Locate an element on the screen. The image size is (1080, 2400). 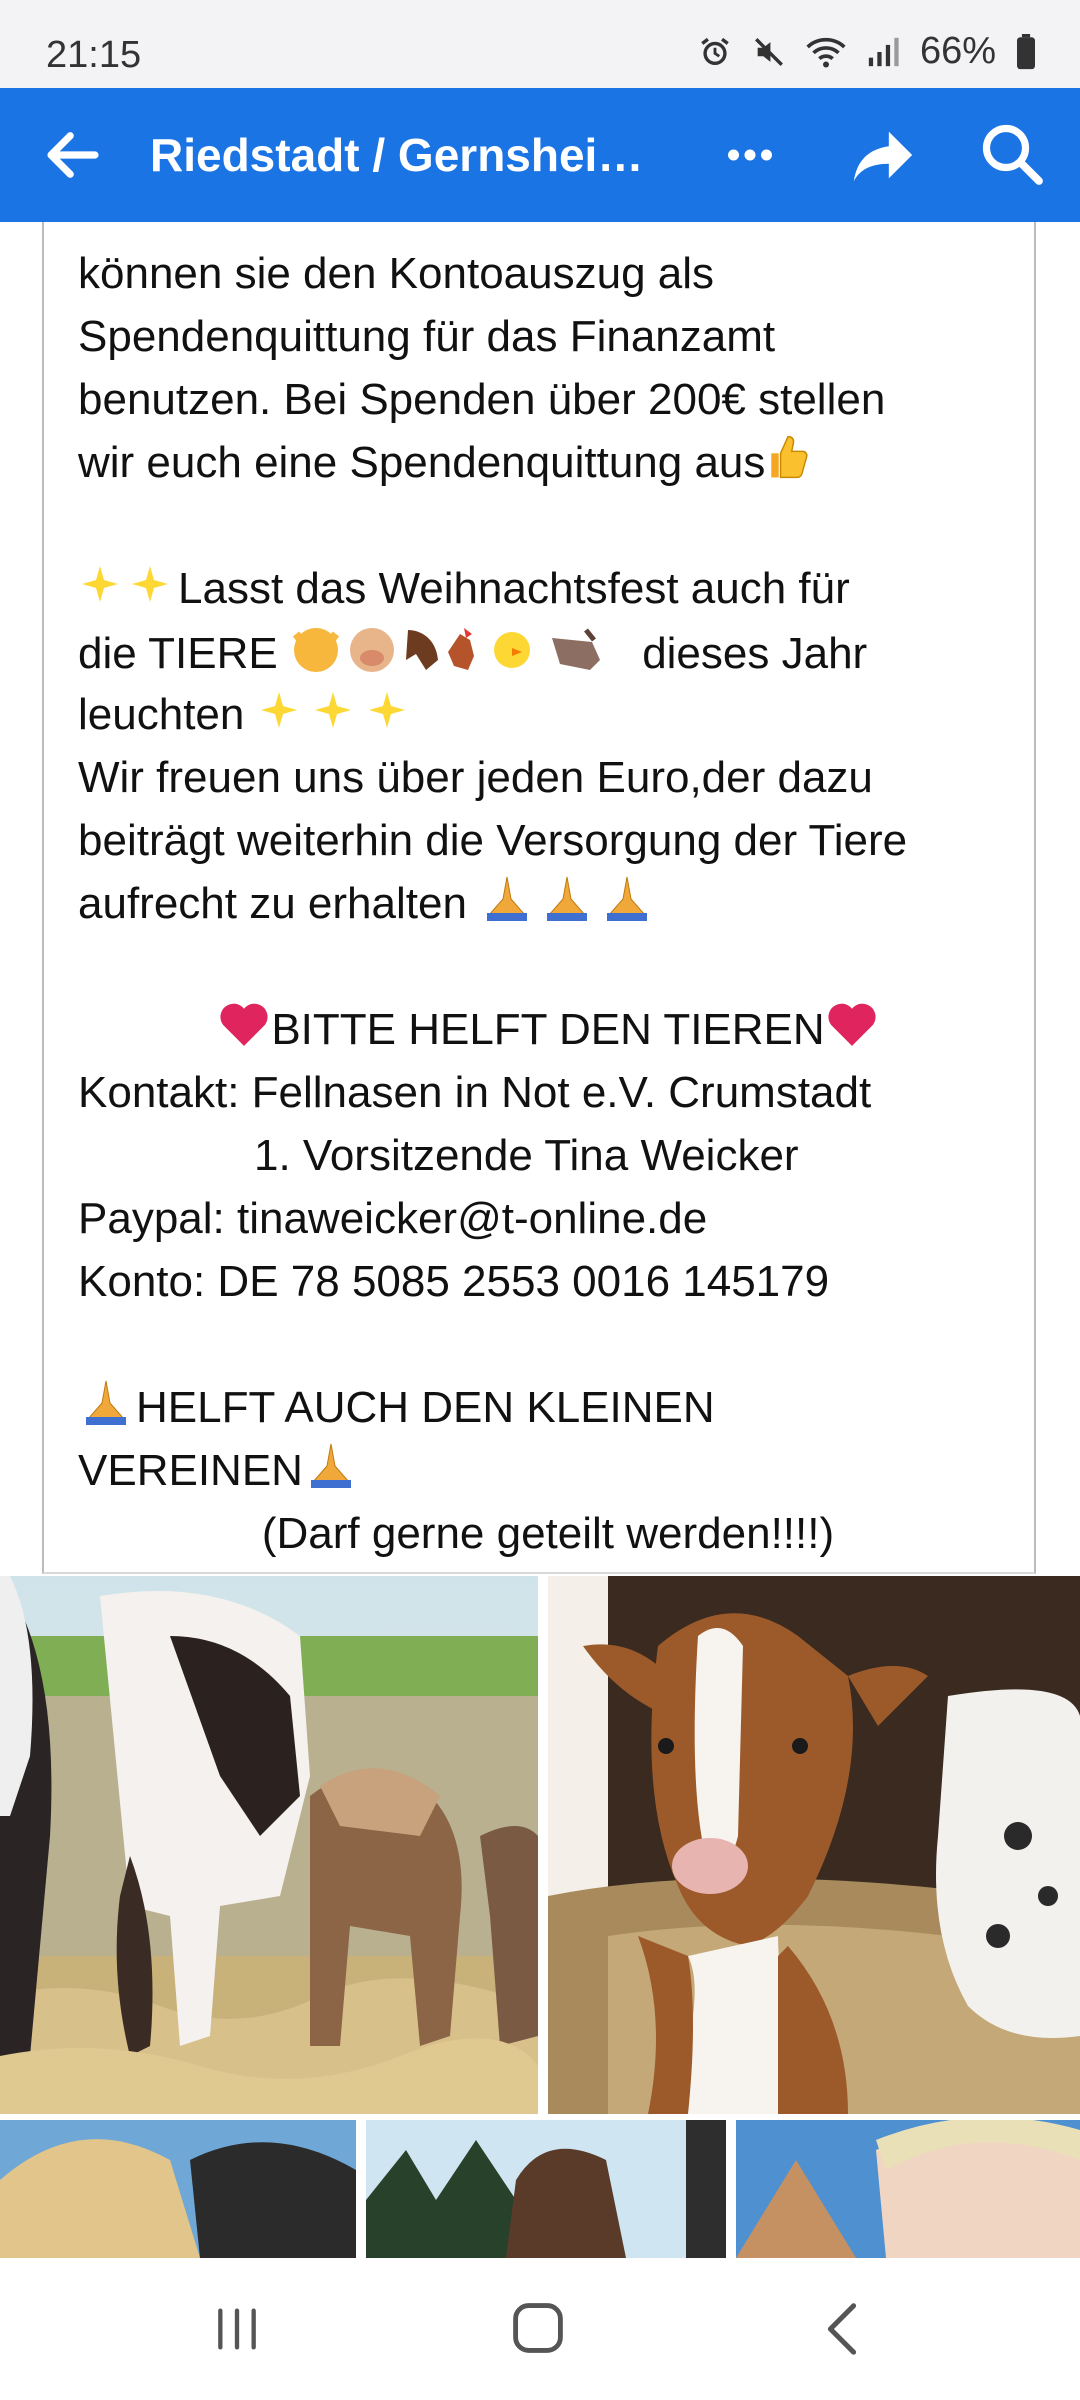
signal-icon is located at coordinates (883, 51).